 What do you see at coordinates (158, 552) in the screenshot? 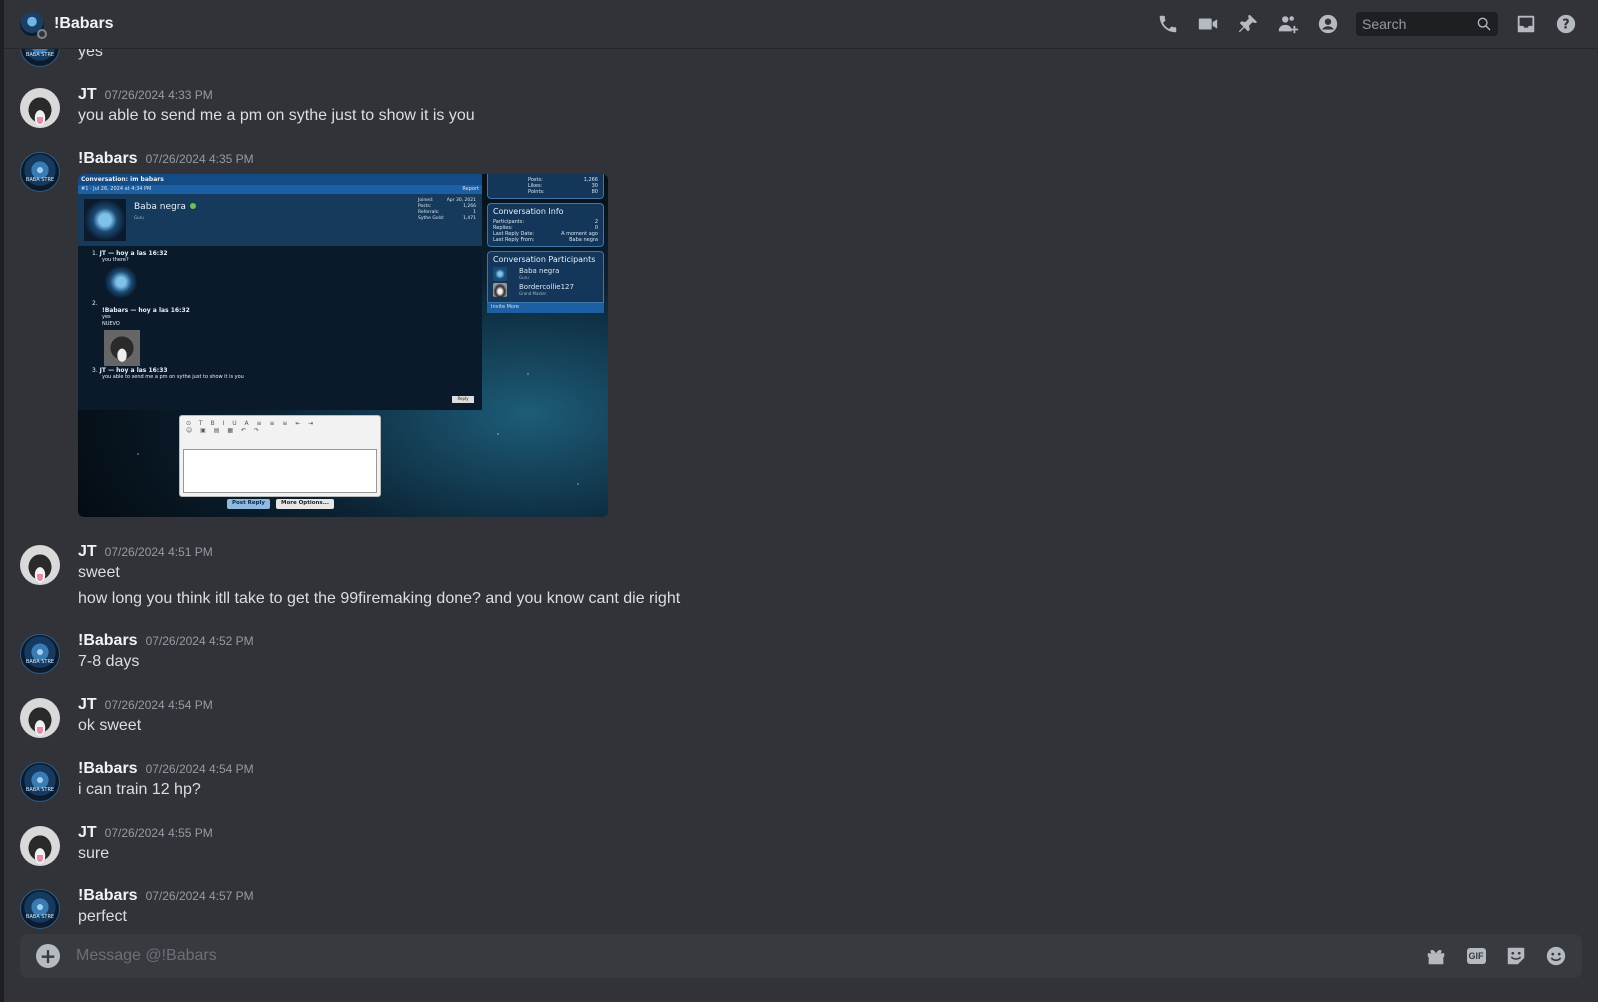
I see `timestamp: 07/26/2024 4:51 PM` at bounding box center [158, 552].